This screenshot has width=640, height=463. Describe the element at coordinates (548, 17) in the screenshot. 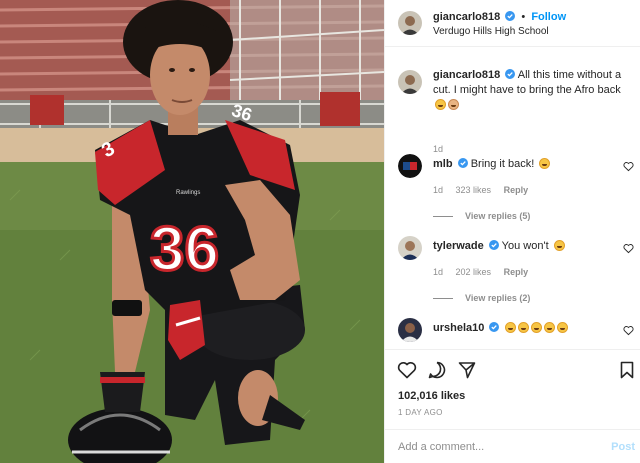

I see `follow-button: Follow` at that location.